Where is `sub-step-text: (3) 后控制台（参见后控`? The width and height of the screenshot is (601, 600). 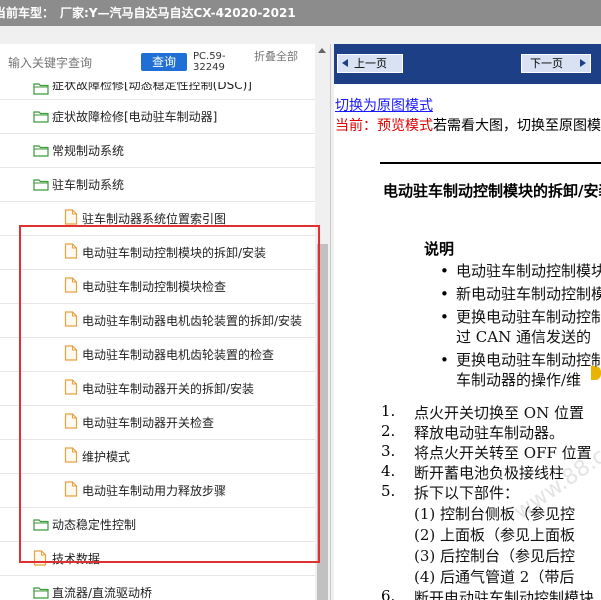 sub-step-text: (3) 后控制台（参见后控 is located at coordinates (495, 556).